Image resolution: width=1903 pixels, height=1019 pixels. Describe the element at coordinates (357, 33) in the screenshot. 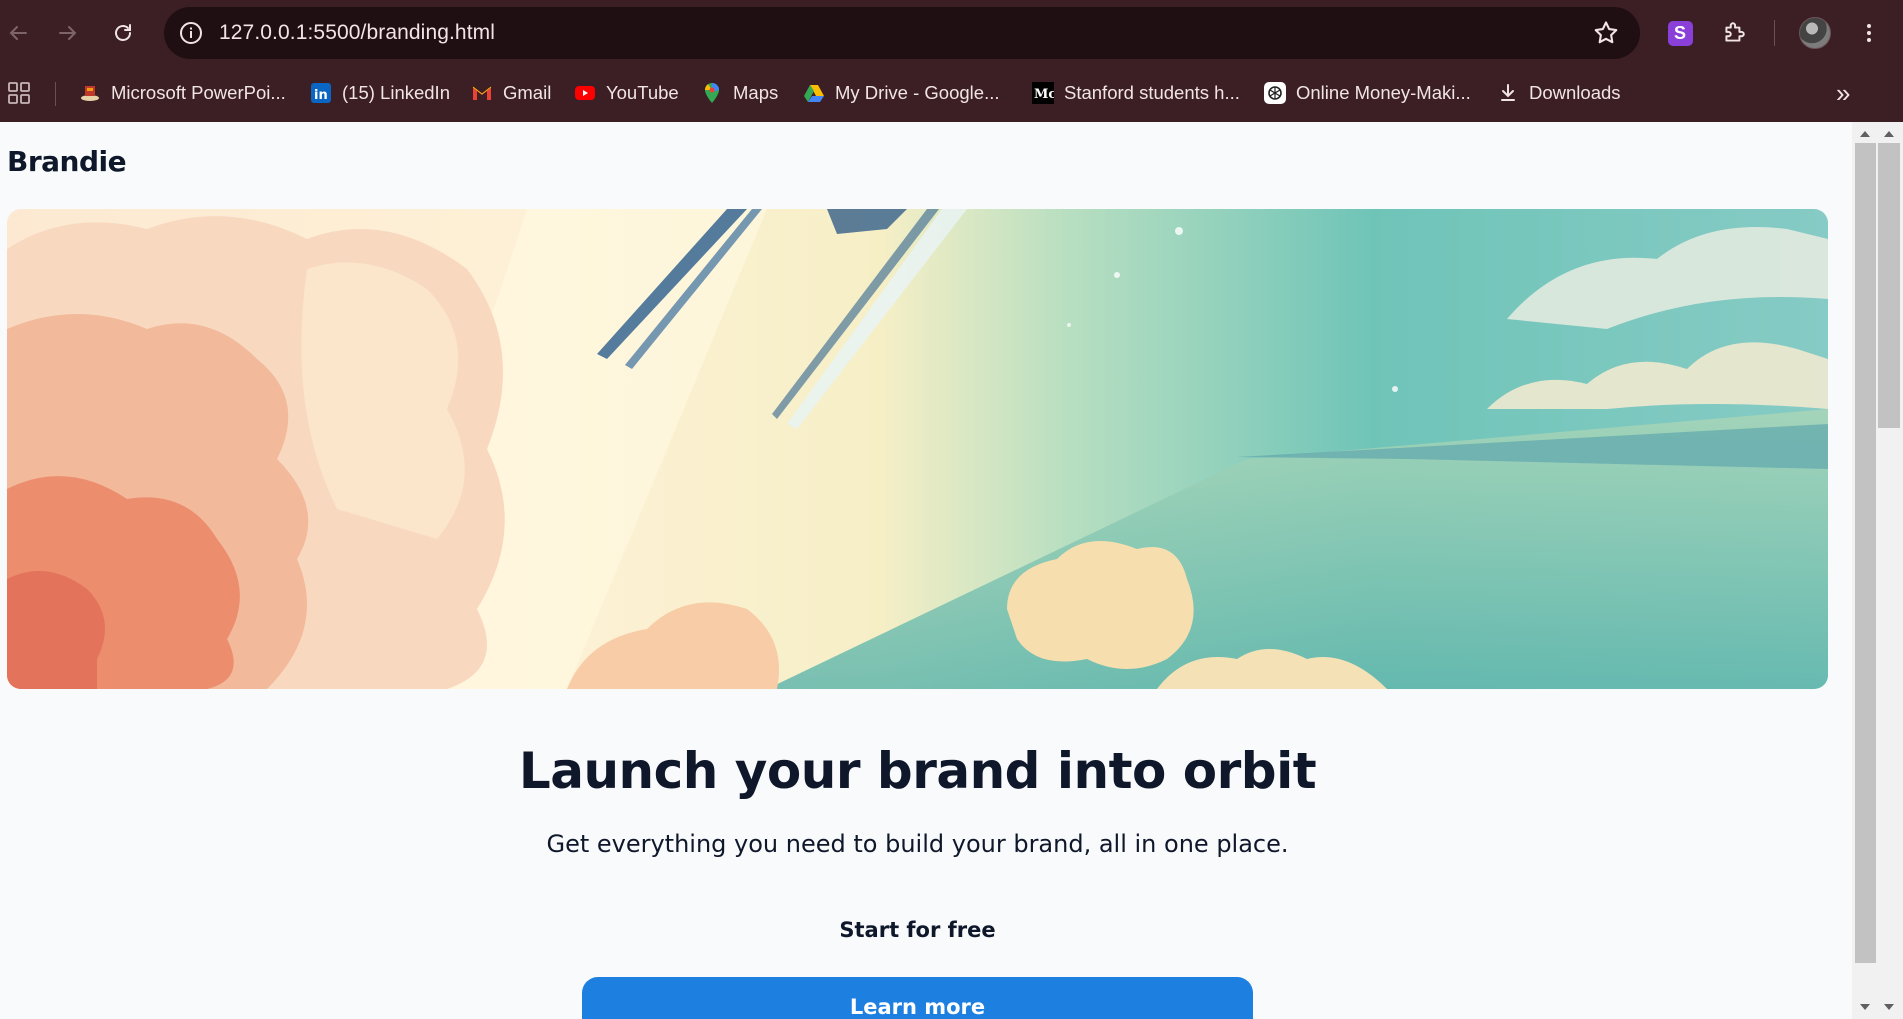

I see `url-text: 127.0.0.1:5500/branding.html` at that location.